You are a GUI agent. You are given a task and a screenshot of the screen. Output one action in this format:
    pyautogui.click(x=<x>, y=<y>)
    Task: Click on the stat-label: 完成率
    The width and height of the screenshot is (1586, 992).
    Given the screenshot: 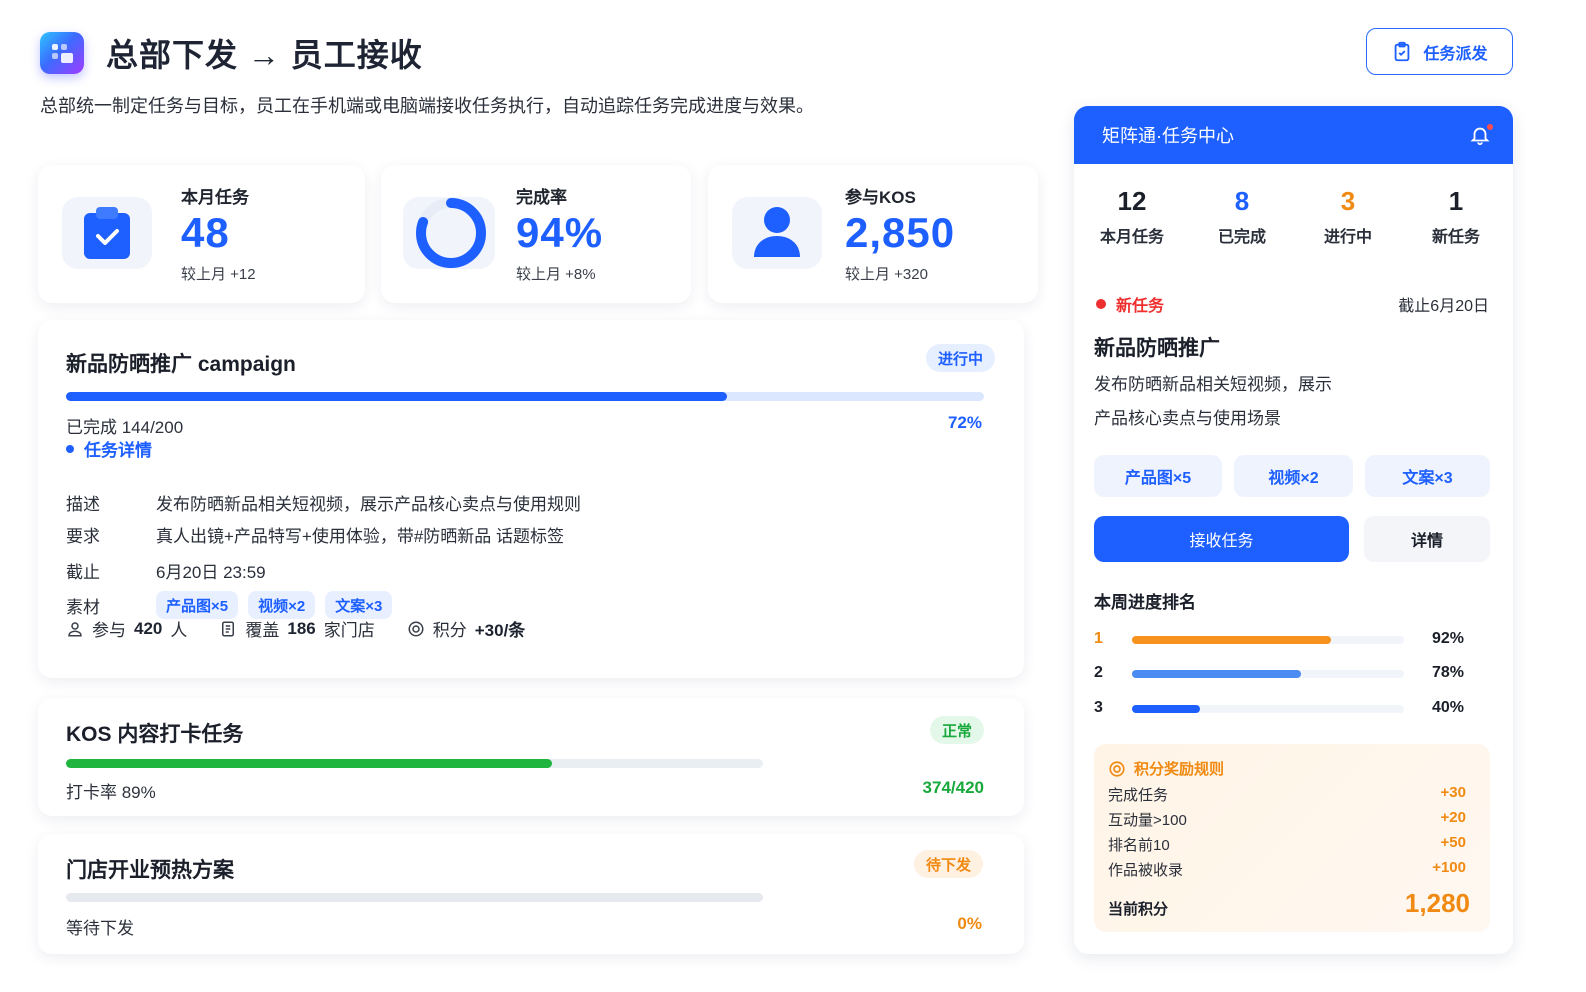 What is the action you would take?
    pyautogui.click(x=541, y=197)
    